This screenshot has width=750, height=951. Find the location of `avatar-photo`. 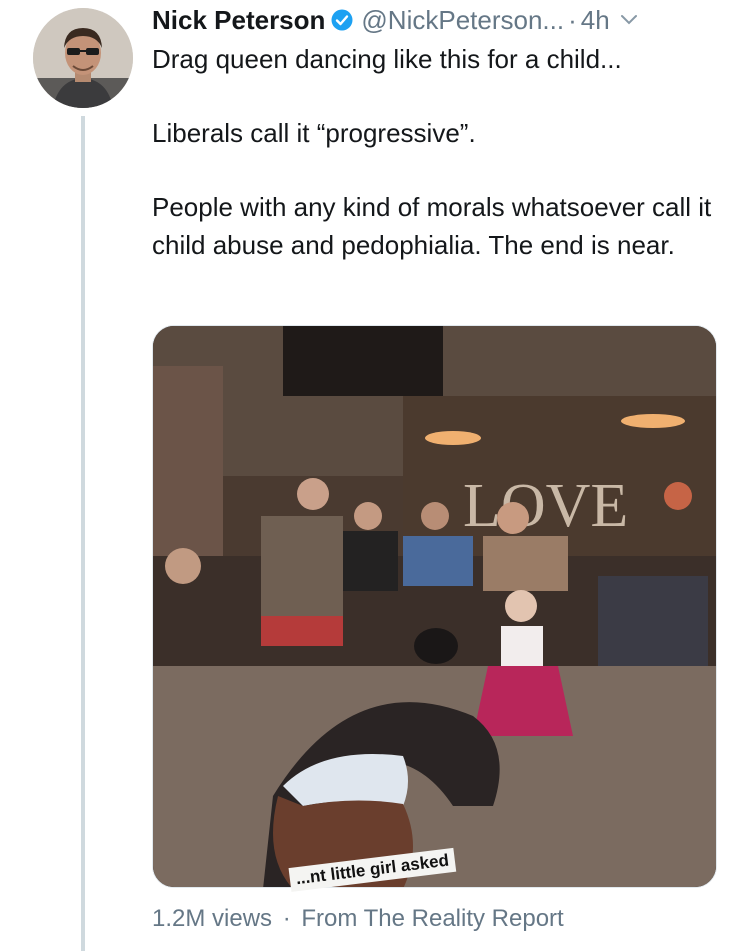

avatar-photo is located at coordinates (83, 58).